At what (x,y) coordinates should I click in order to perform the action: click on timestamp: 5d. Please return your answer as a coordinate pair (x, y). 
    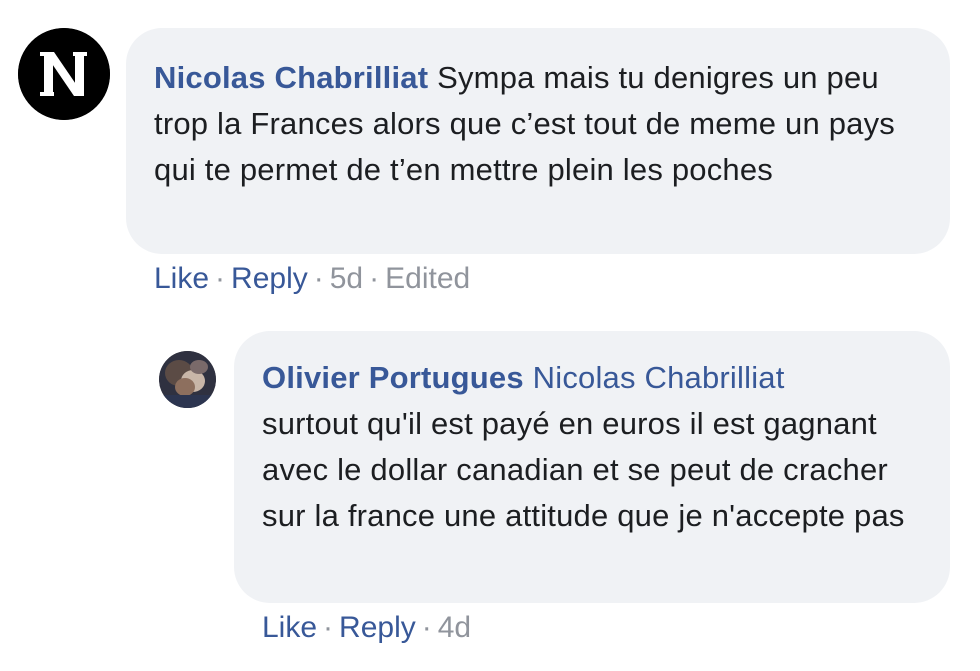
    Looking at the image, I should click on (346, 278).